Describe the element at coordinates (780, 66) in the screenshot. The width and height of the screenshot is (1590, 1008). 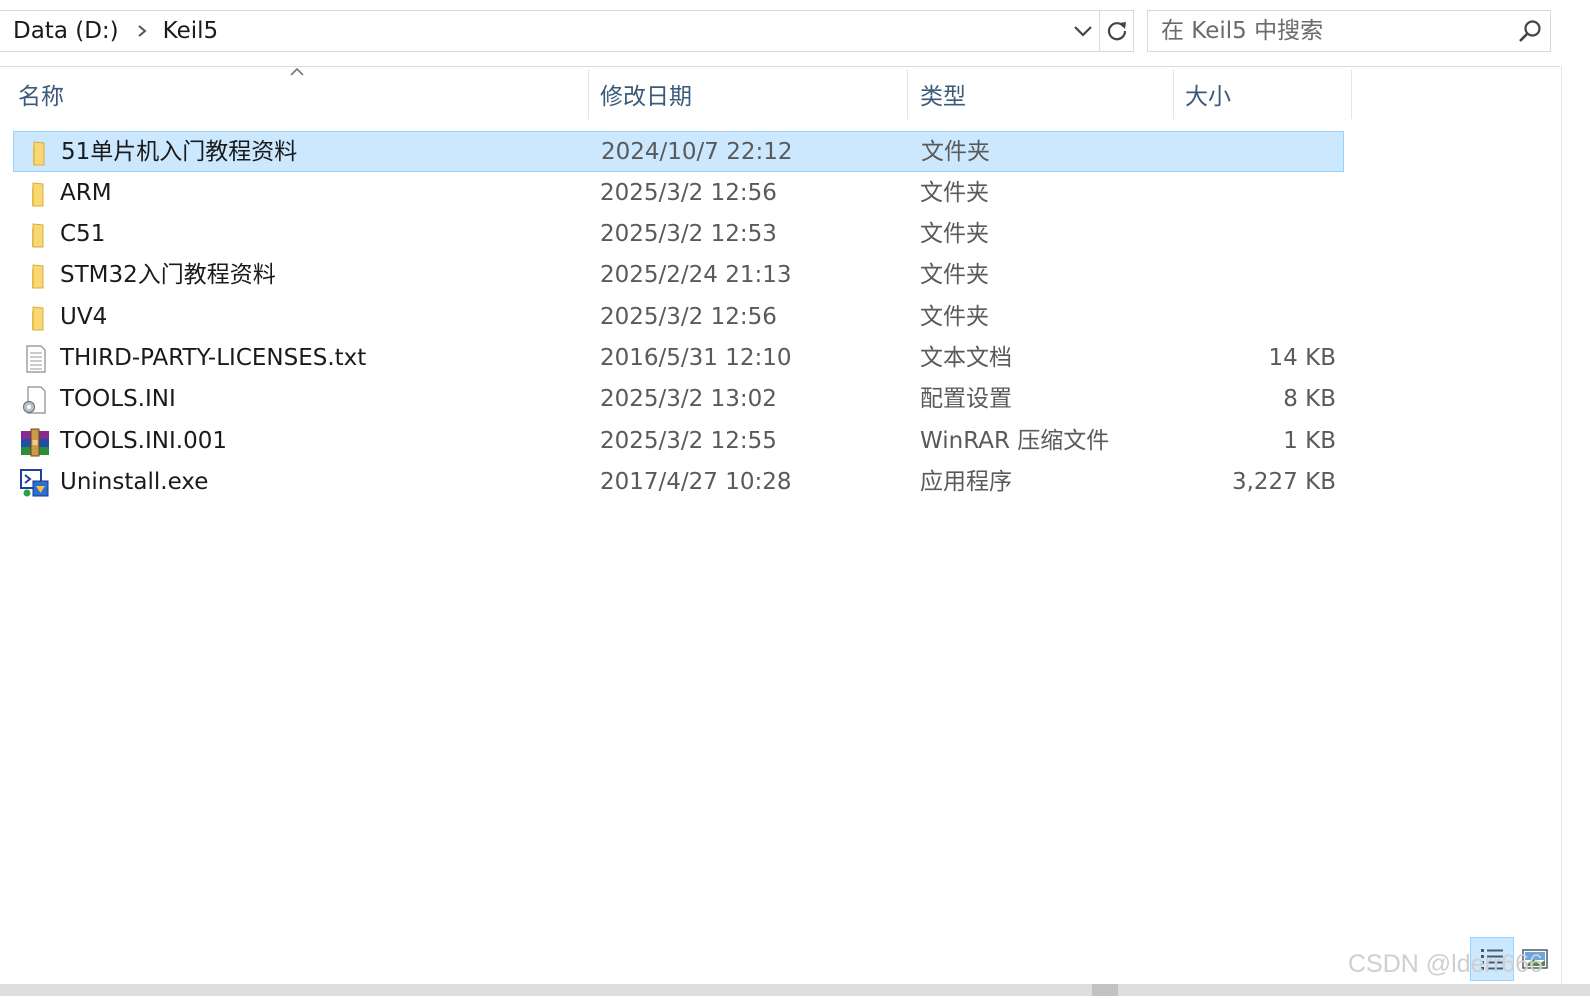
I see `toolbar-divider` at that location.